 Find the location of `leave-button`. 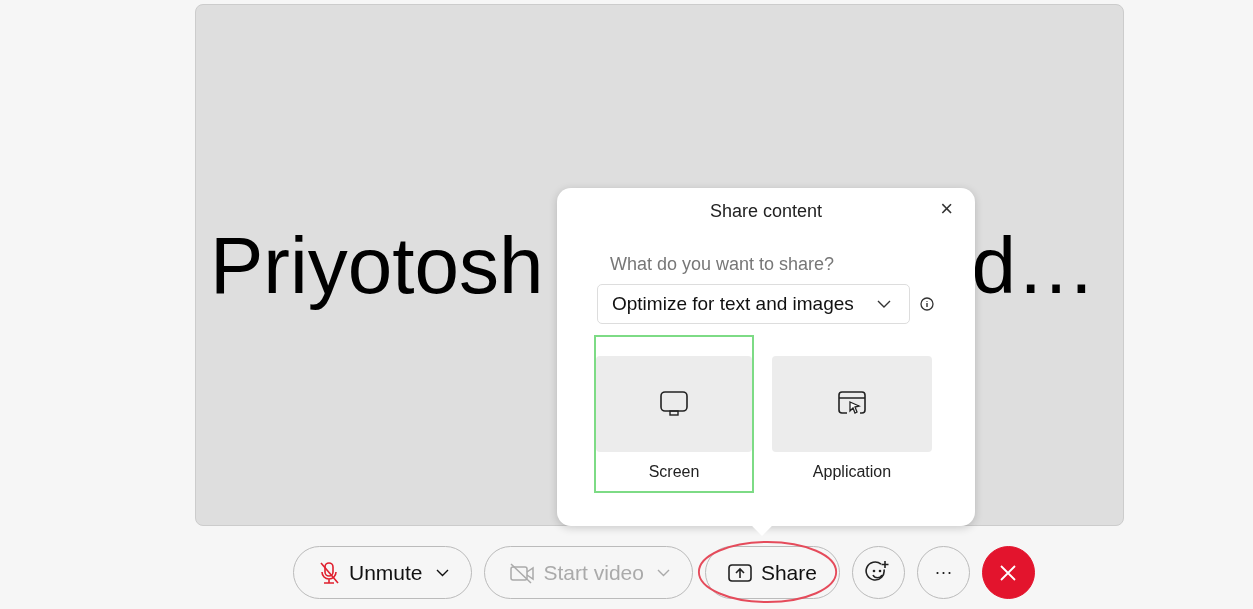

leave-button is located at coordinates (1008, 572).